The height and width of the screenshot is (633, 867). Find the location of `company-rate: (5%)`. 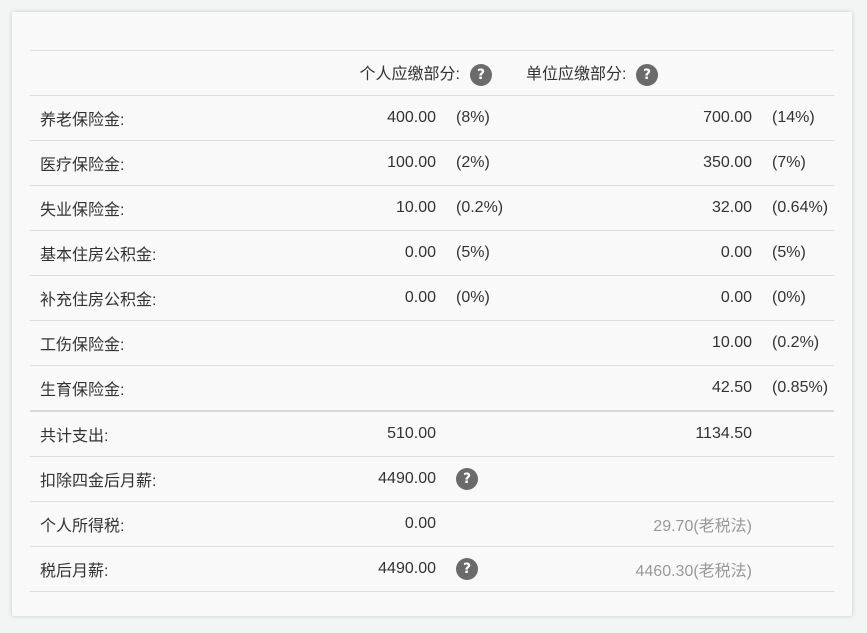

company-rate: (5%) is located at coordinates (793, 253).